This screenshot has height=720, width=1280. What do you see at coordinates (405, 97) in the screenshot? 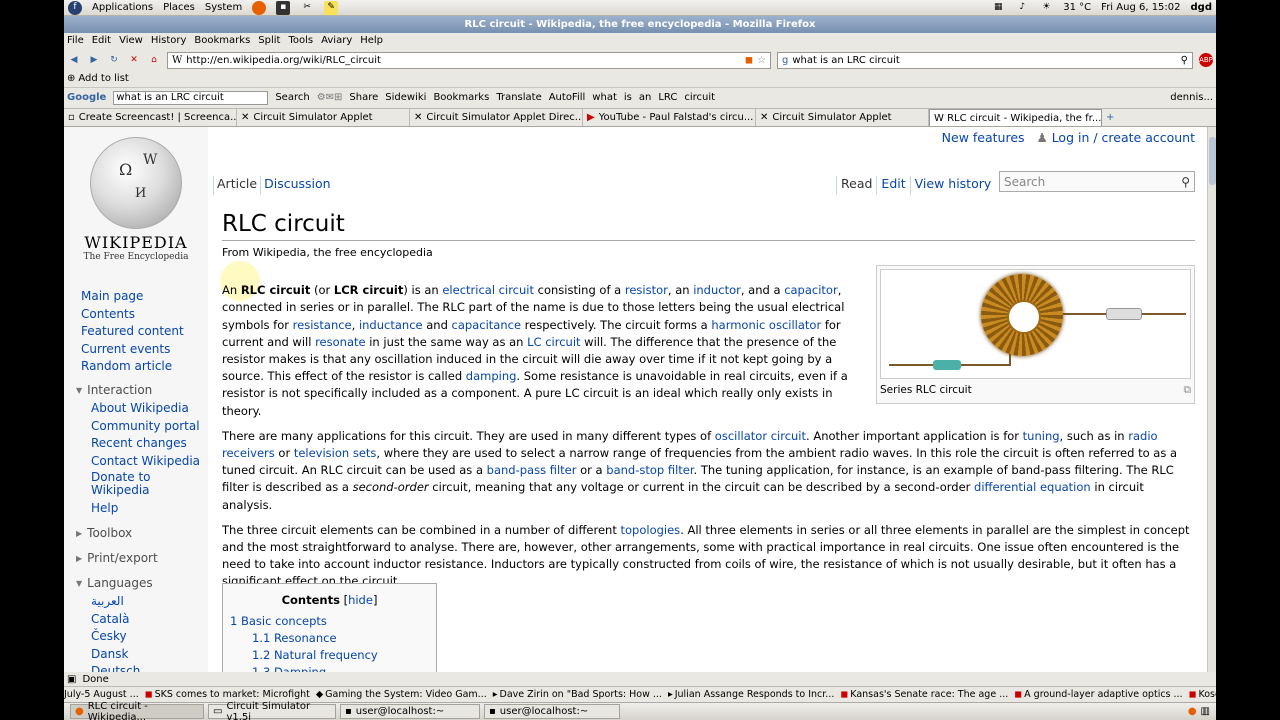
I see `gbar-sidewiki-button: Sidewiki` at bounding box center [405, 97].